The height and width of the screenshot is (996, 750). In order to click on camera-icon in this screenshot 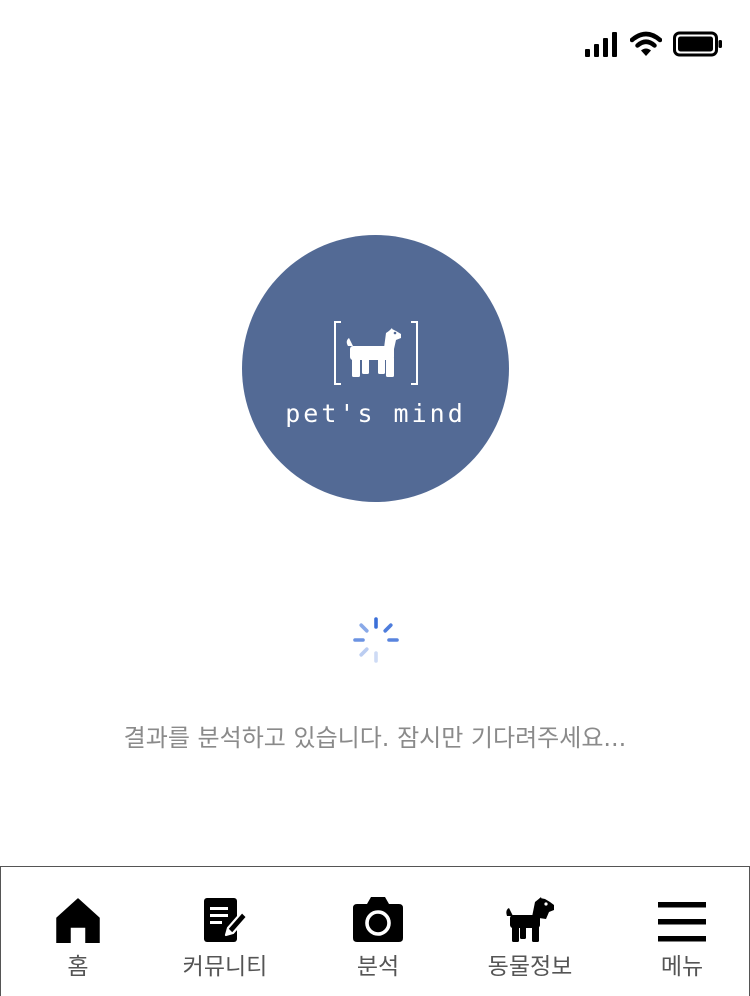, I will do `click(378, 919)`.